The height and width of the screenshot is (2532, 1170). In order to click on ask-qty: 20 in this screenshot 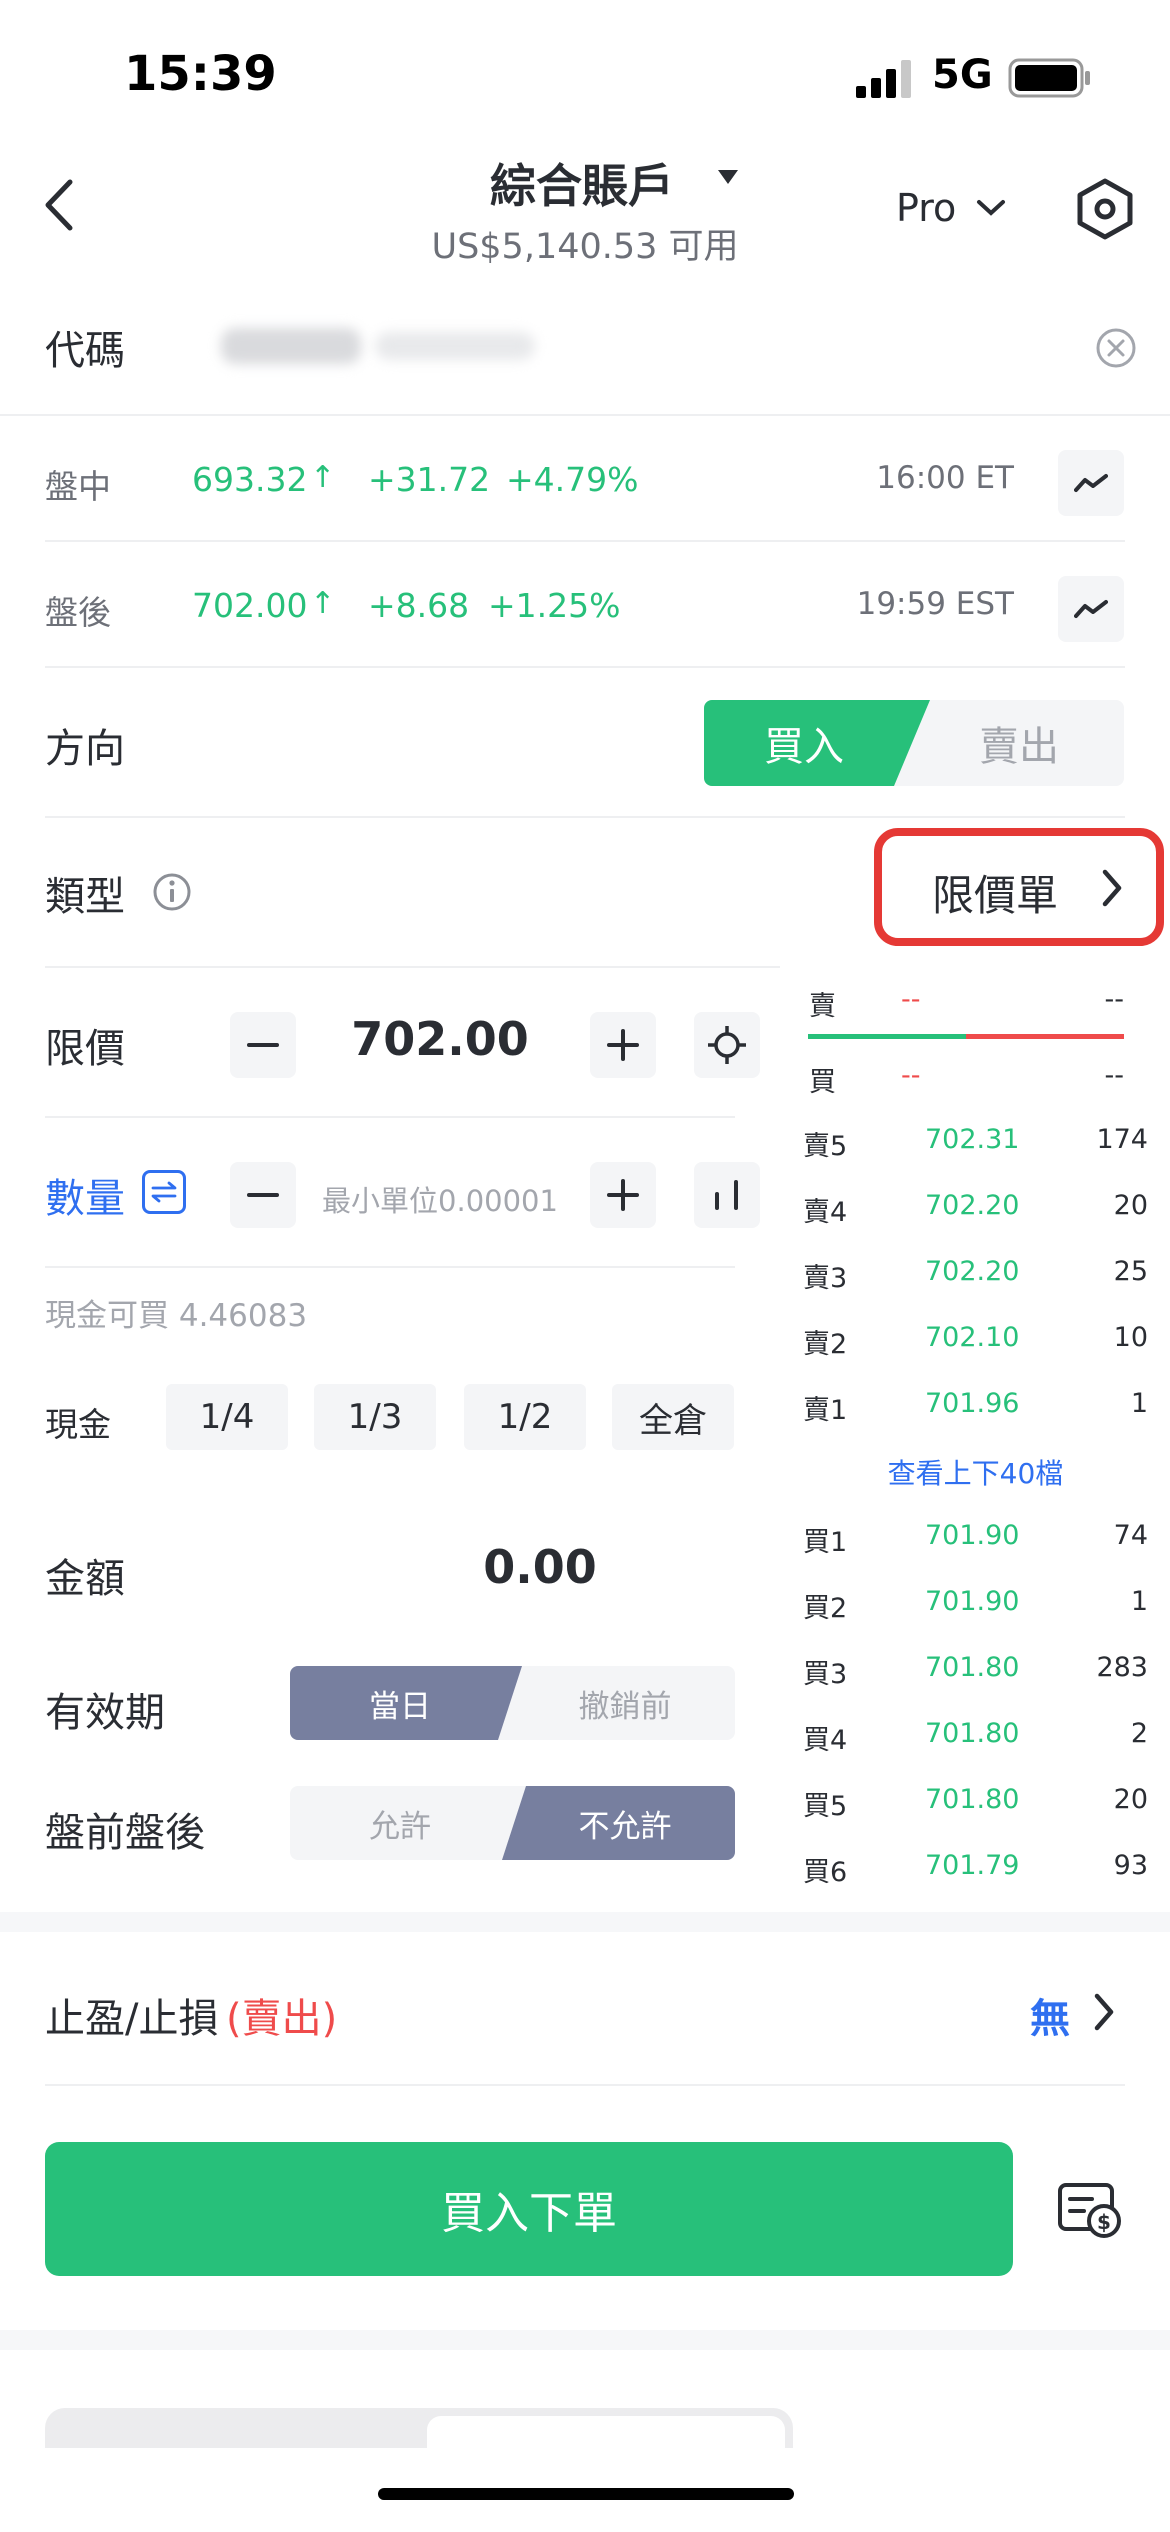, I will do `click(1130, 1205)`.